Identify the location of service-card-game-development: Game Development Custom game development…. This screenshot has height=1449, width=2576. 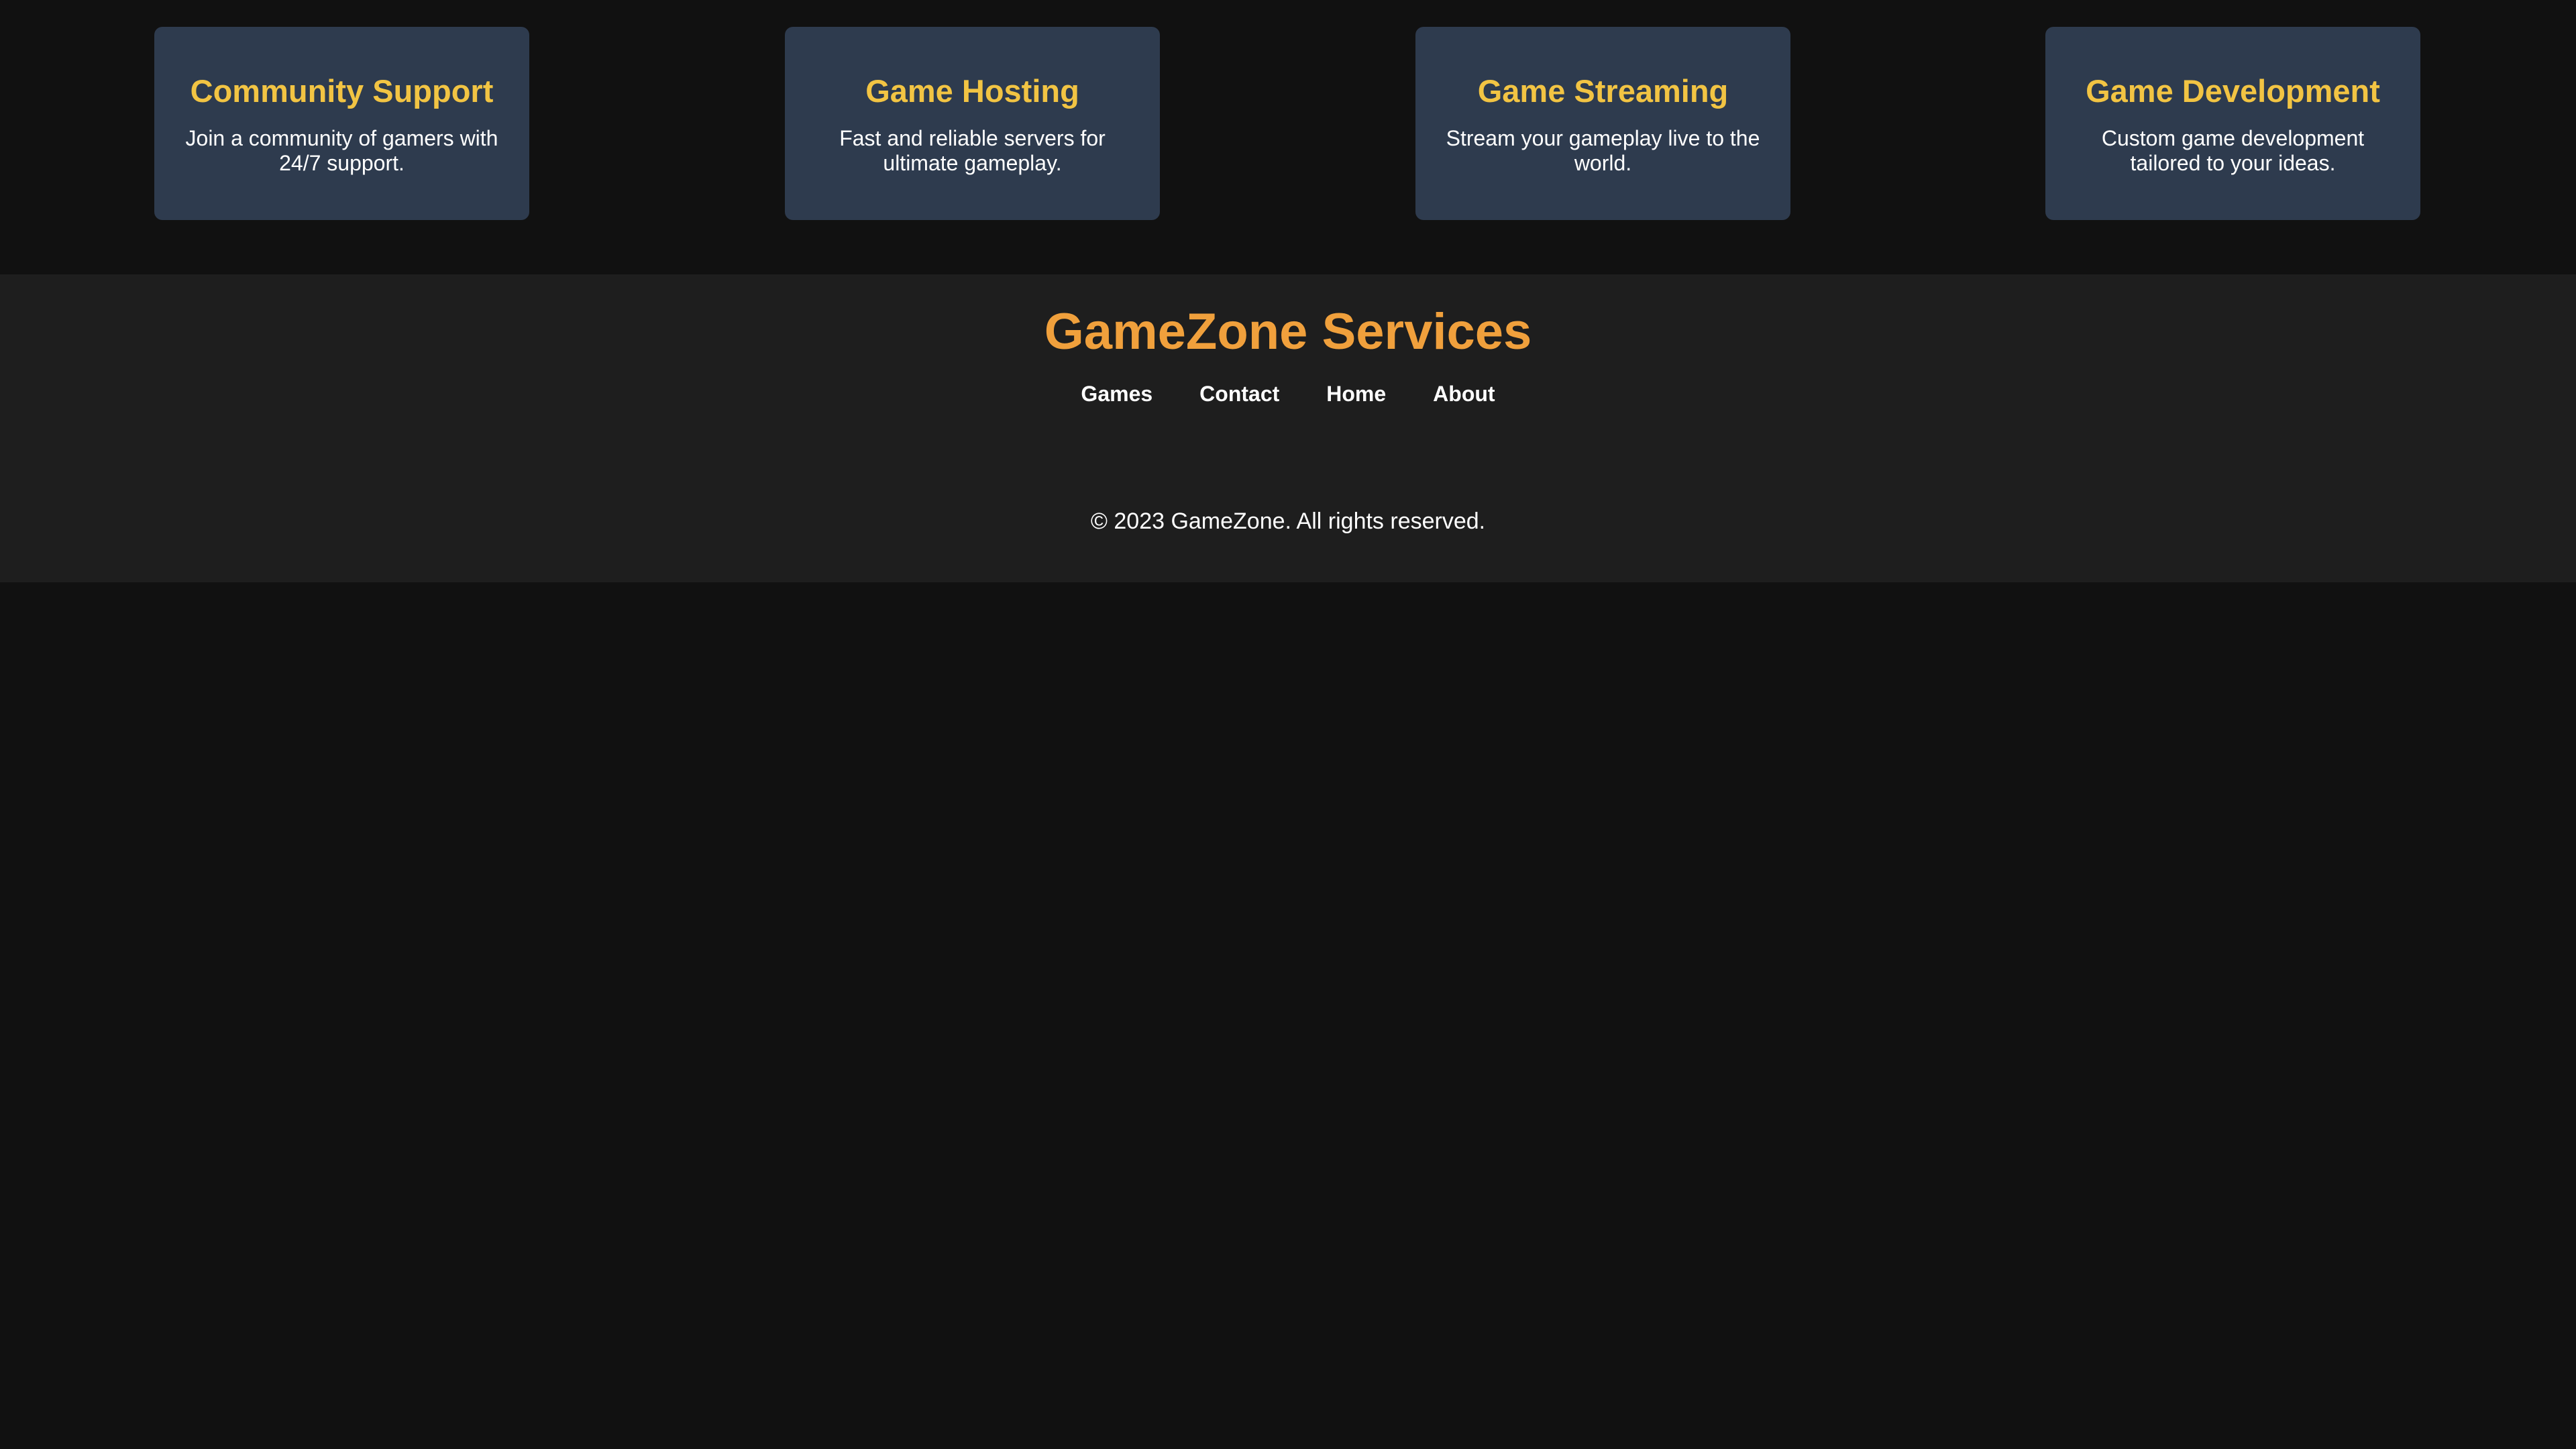
(2232, 123).